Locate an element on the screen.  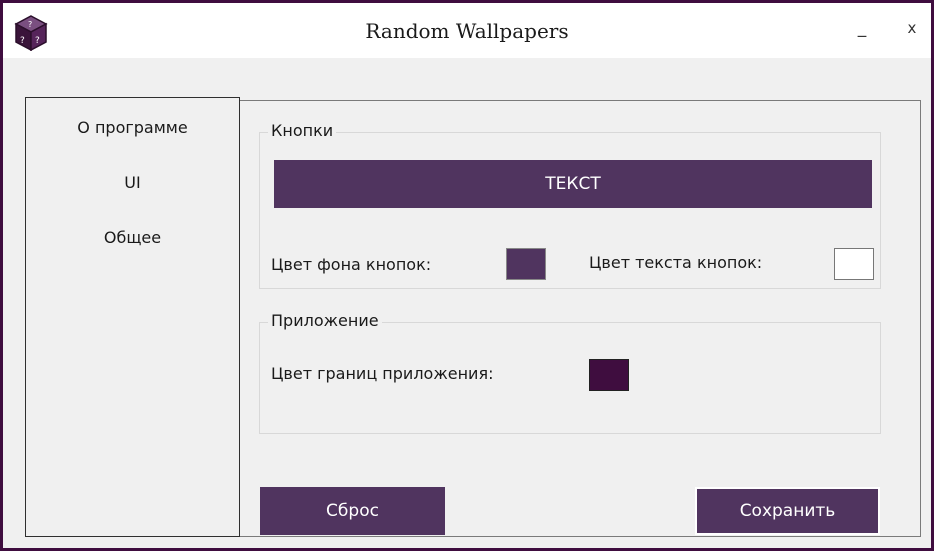
sidebar-item-about: О программе is located at coordinates (132, 127).